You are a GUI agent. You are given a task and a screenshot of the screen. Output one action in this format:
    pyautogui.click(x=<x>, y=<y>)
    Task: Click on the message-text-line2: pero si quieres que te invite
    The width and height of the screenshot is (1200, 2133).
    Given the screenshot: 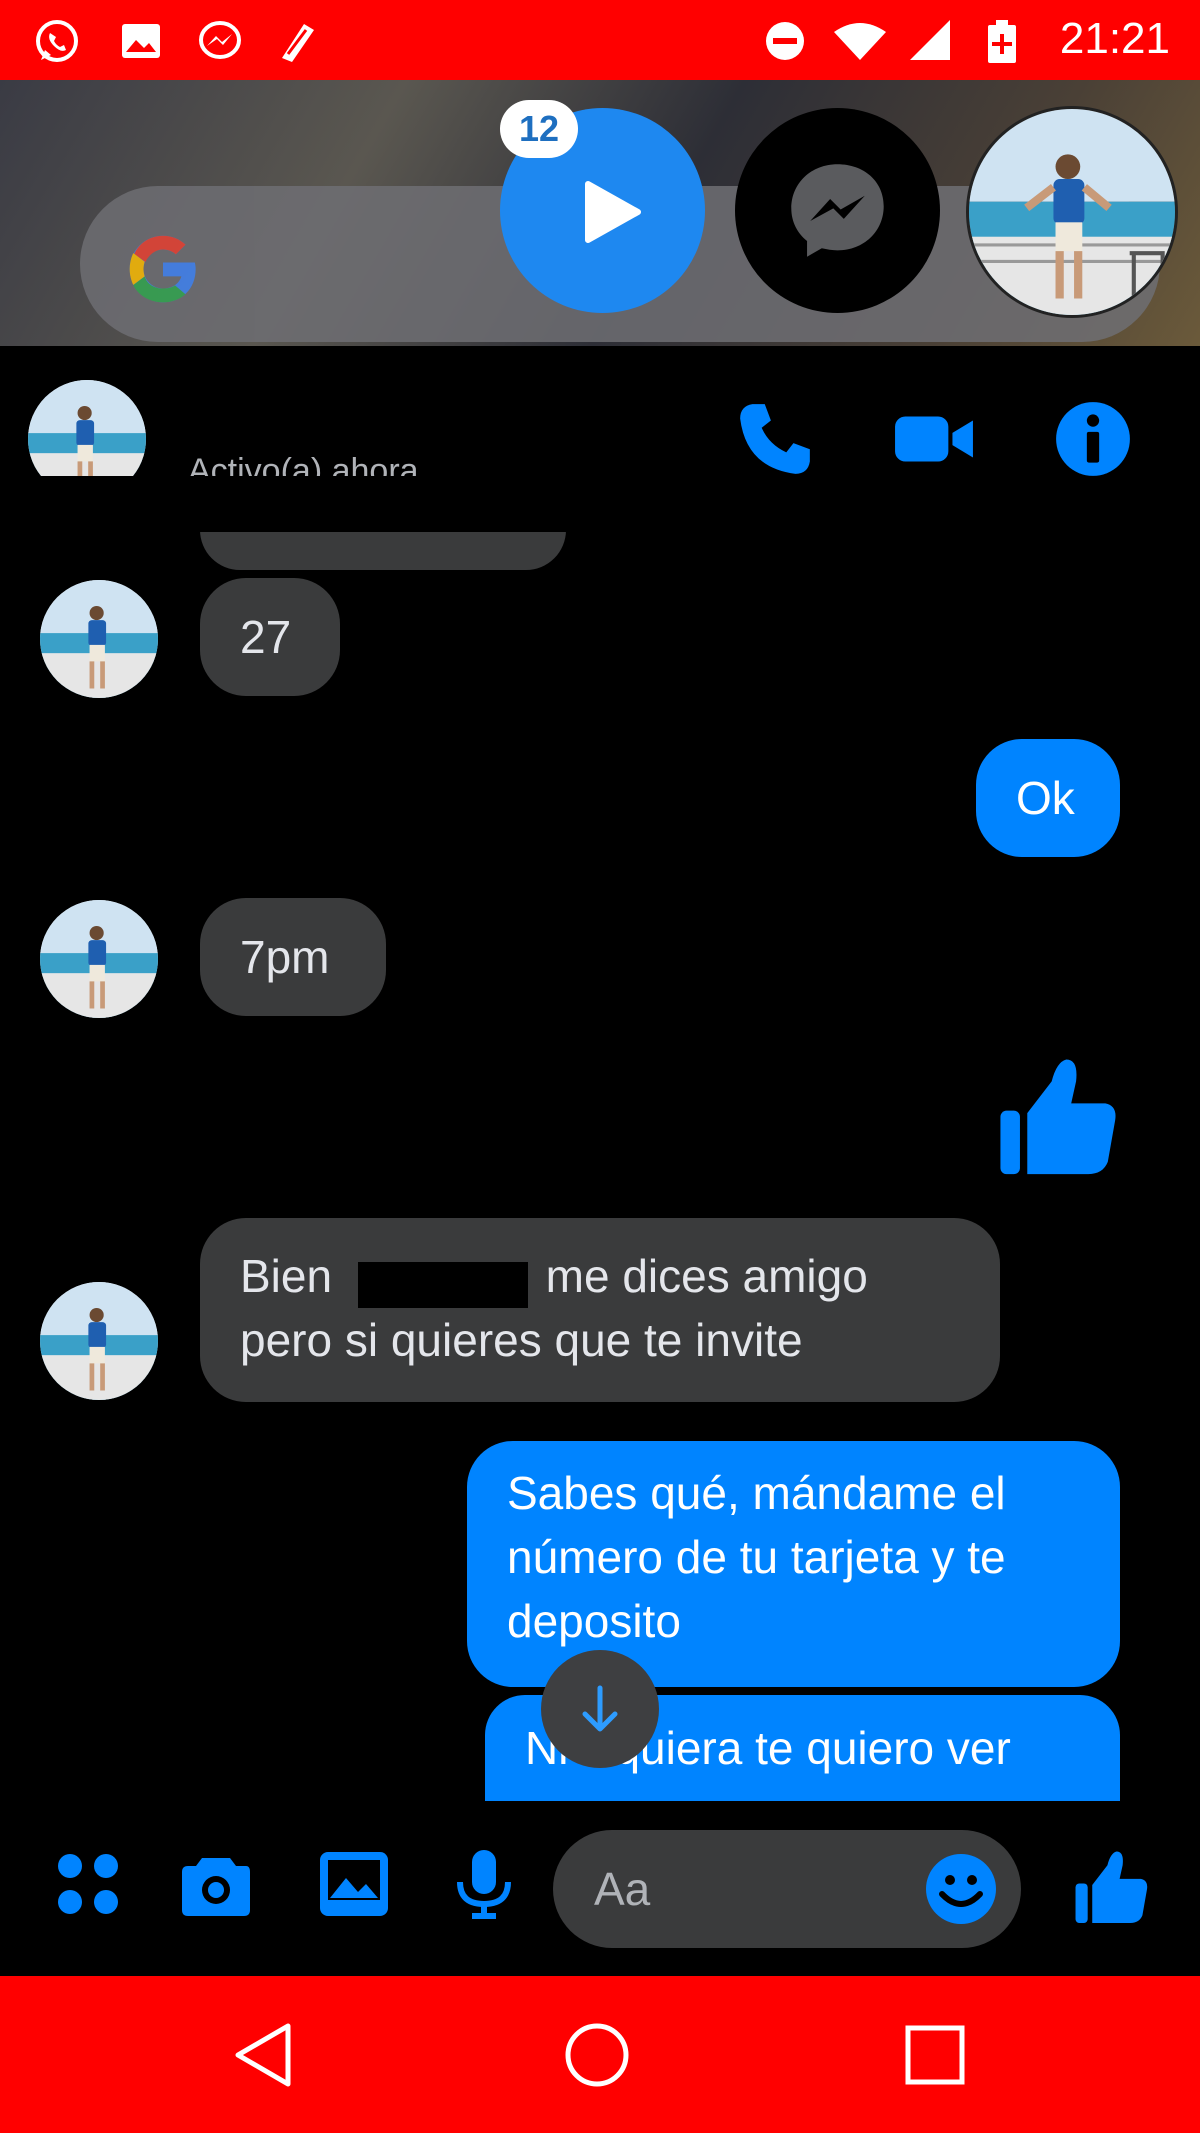 What is the action you would take?
    pyautogui.click(x=521, y=1340)
    